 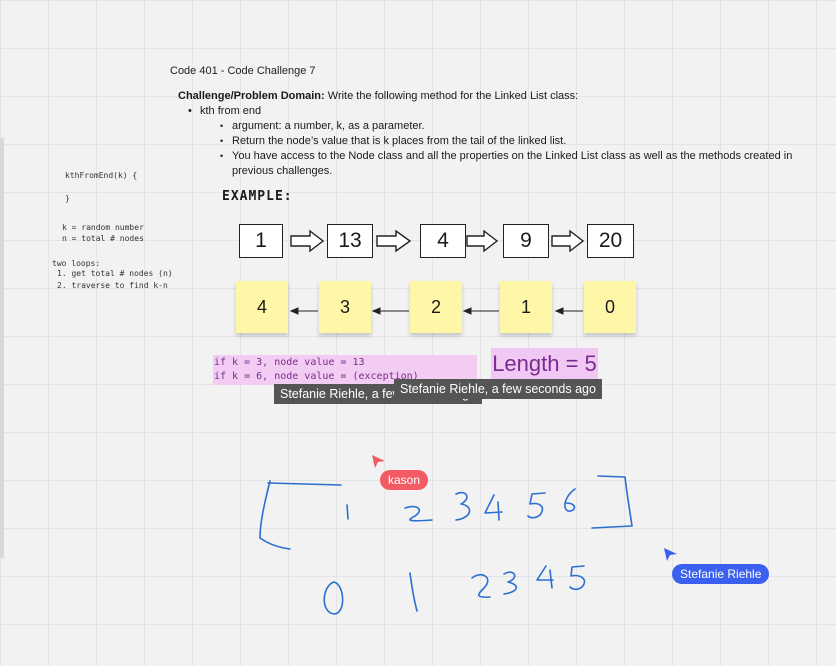 I want to click on hand-bracket-right, so click(x=612, y=502).